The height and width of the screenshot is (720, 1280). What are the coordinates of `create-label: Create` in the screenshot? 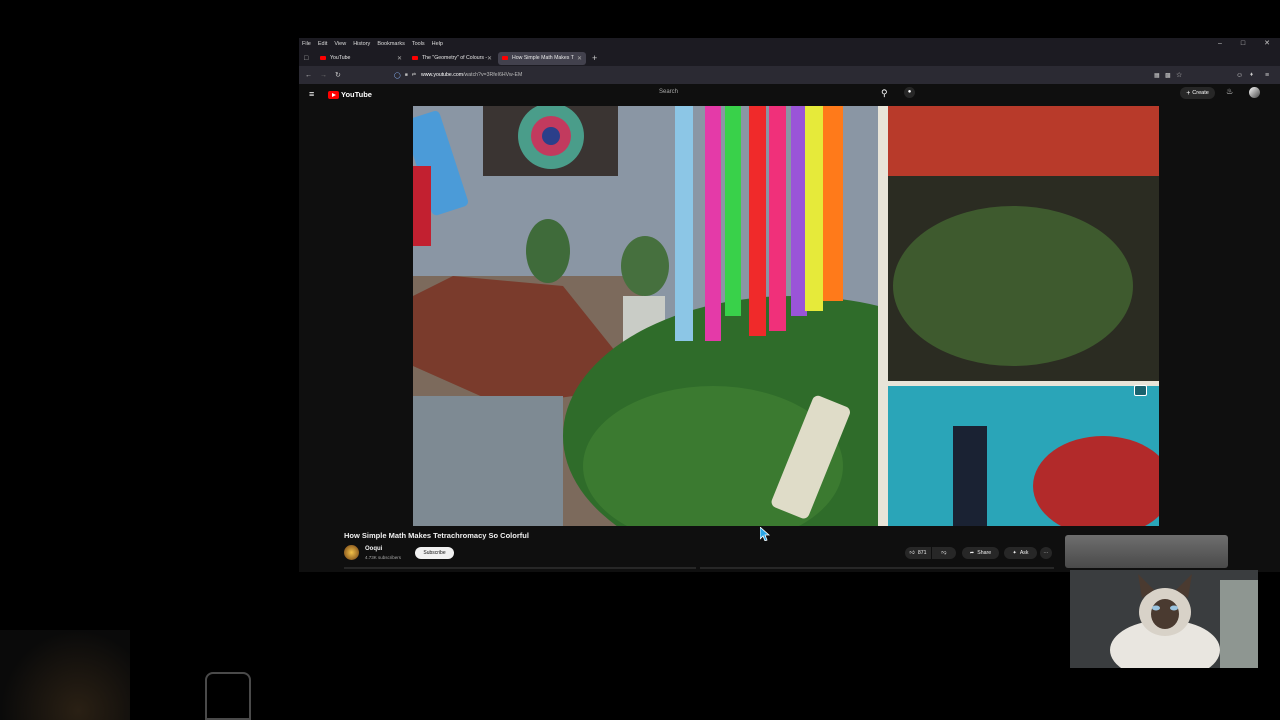 It's located at (1200, 93).